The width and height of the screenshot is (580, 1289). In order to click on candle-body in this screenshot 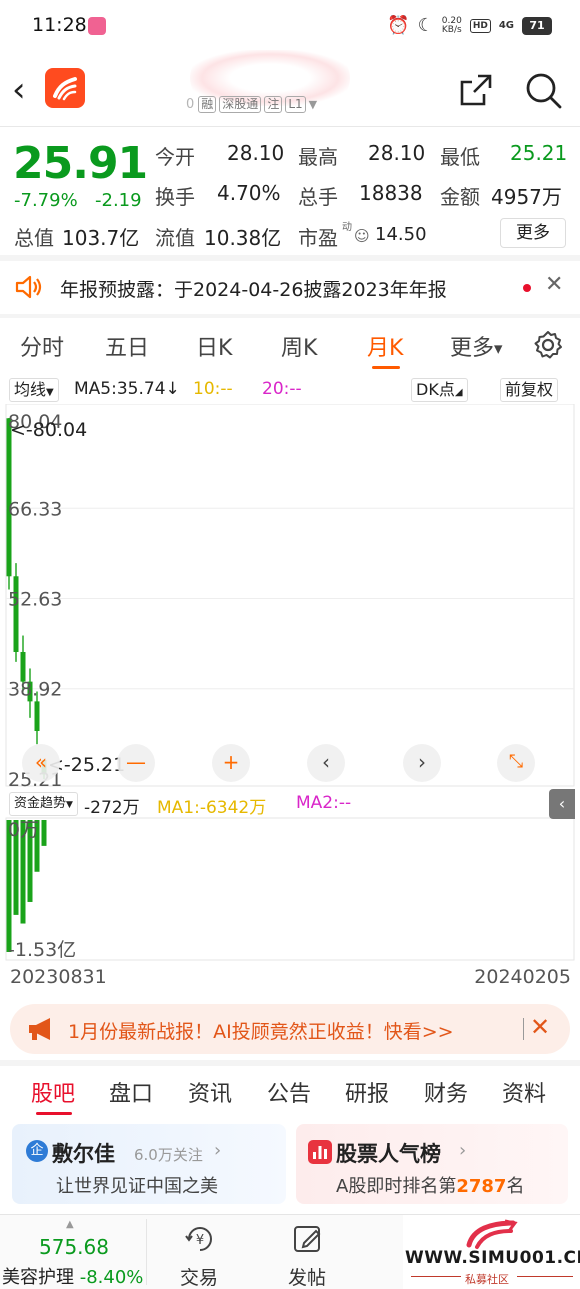, I will do `click(23, 666)`.